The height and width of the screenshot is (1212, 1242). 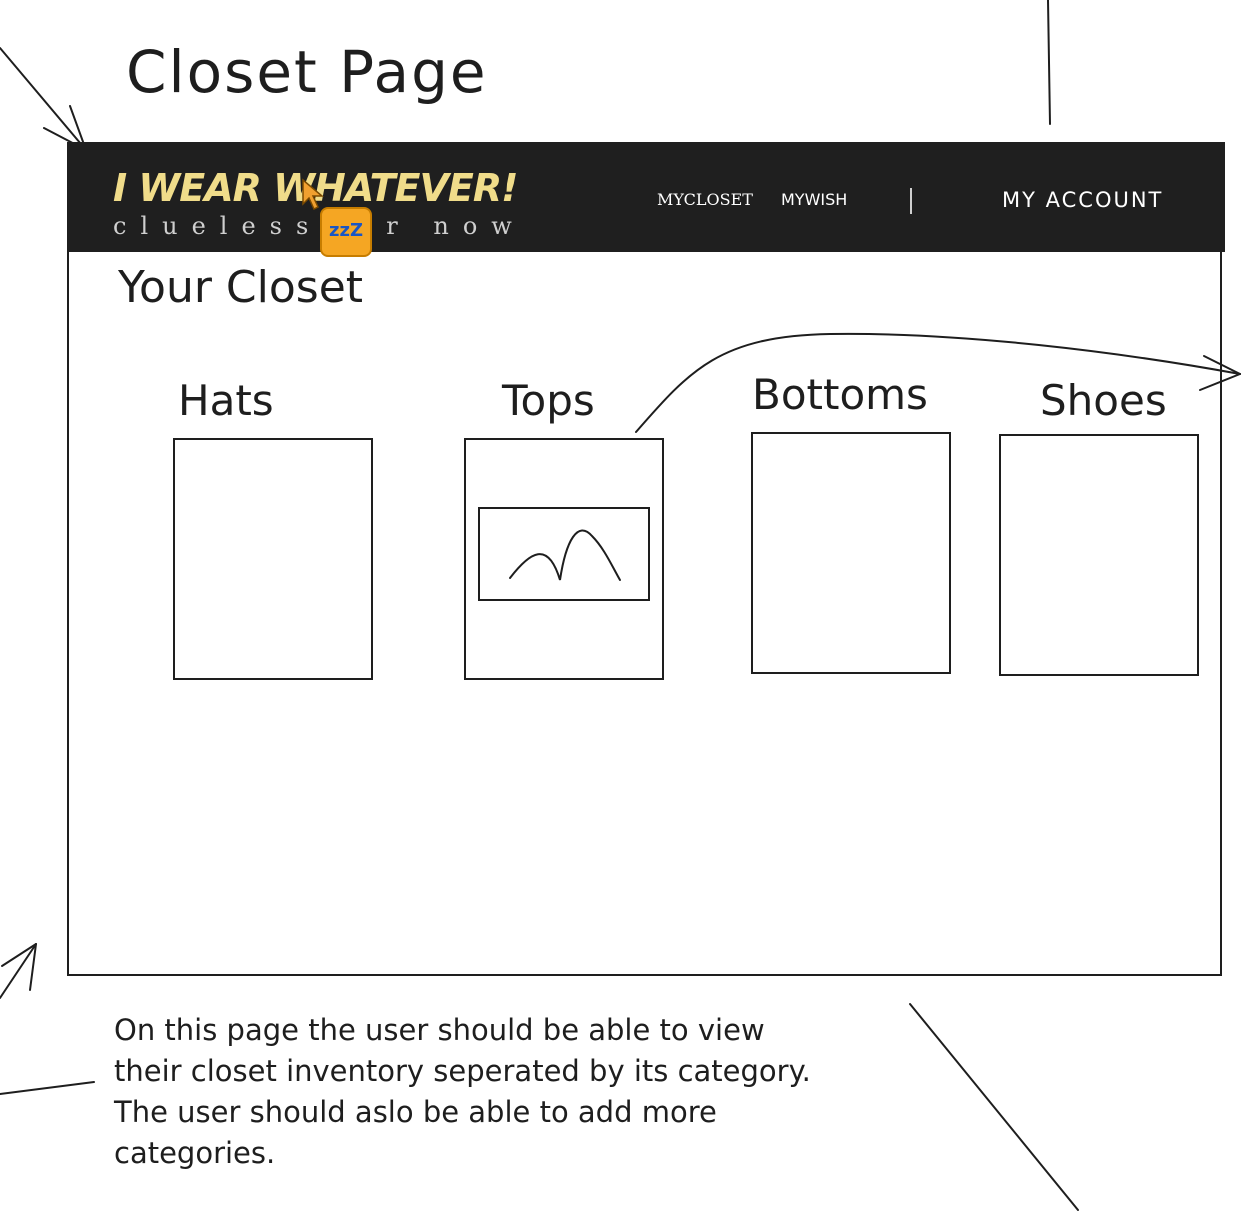 What do you see at coordinates (273, 559) in the screenshot?
I see `category-card-hats` at bounding box center [273, 559].